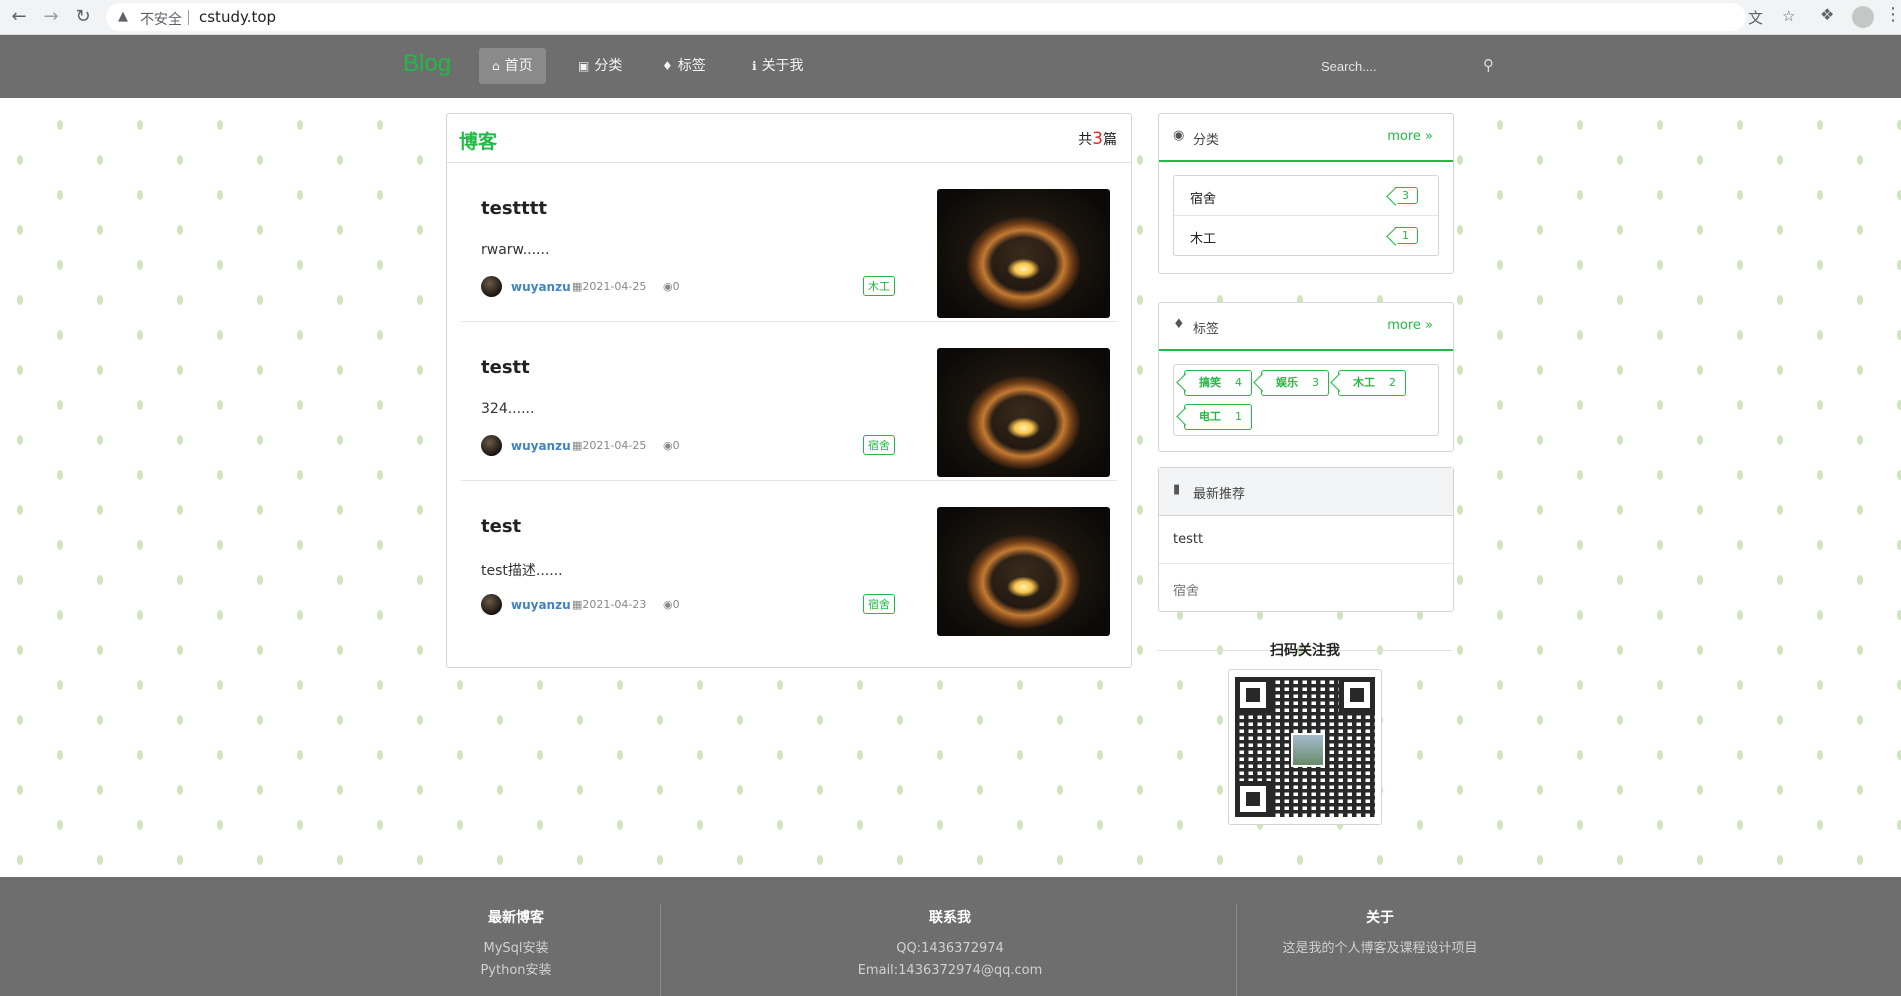  Describe the element at coordinates (19, 17) in the screenshot. I see `back-arrow-icon: ←` at that location.